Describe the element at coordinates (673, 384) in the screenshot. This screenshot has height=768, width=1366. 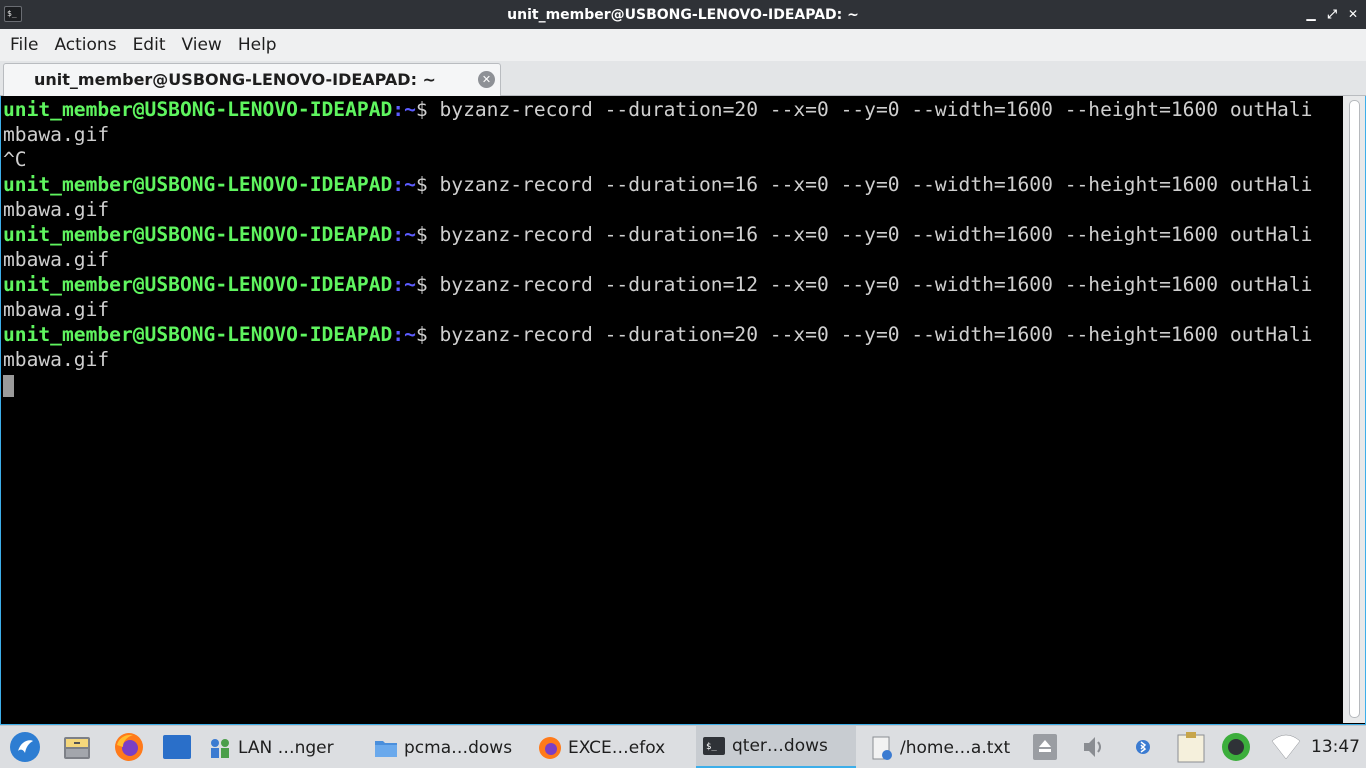
I see `terminal-cursor-line` at that location.